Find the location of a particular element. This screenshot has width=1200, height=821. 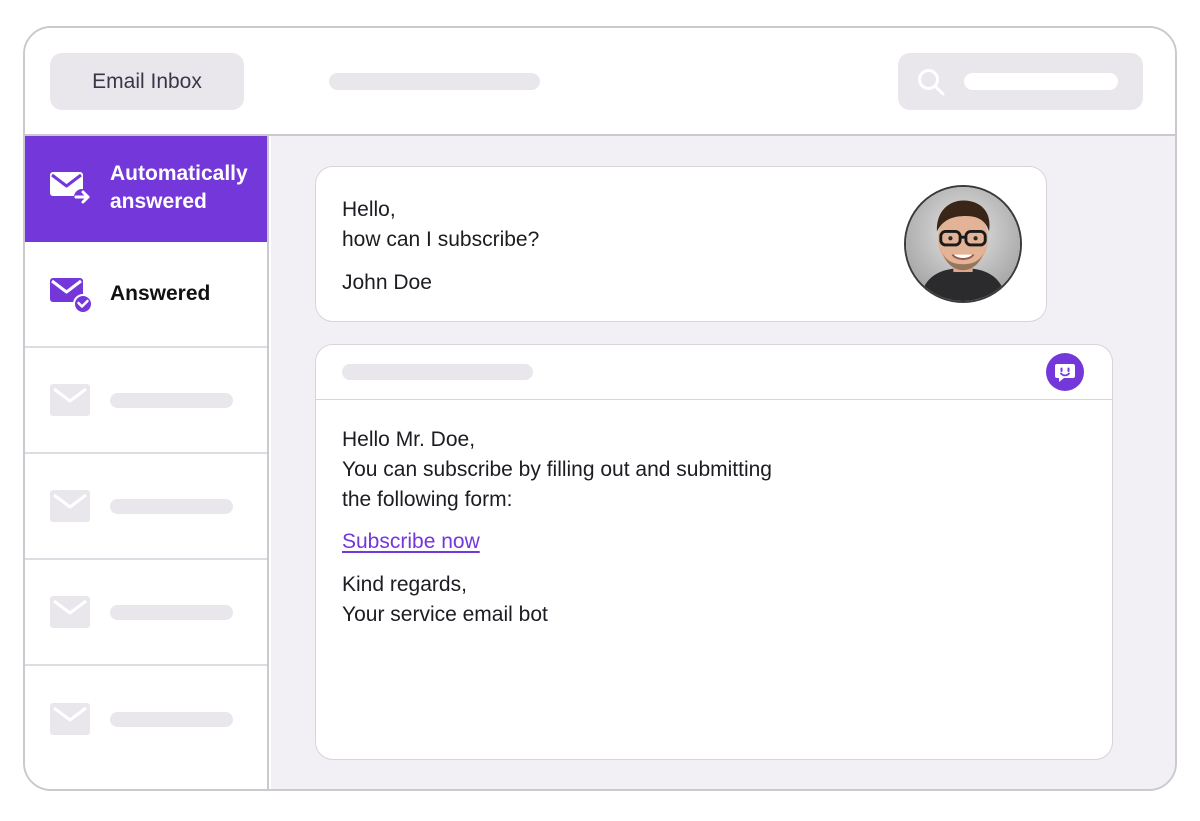

sidebar-item-label: Answered is located at coordinates (160, 293).